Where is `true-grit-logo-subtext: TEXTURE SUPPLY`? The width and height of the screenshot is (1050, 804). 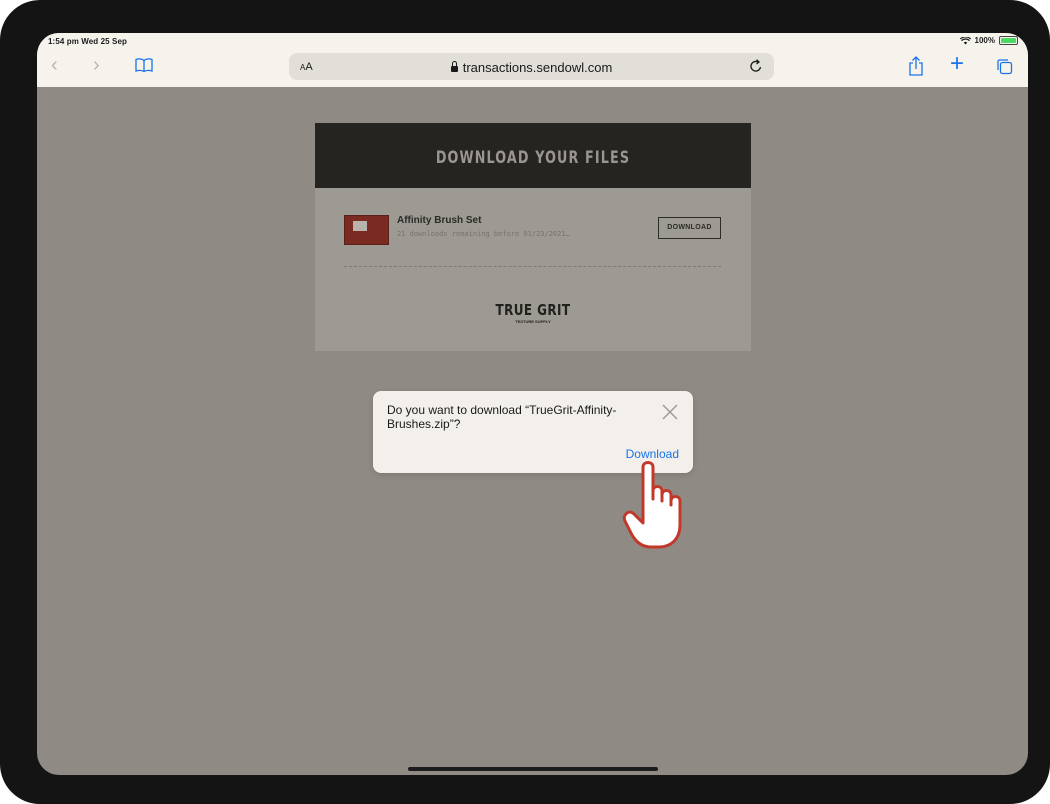 true-grit-logo-subtext: TEXTURE SUPPLY is located at coordinates (533, 321).